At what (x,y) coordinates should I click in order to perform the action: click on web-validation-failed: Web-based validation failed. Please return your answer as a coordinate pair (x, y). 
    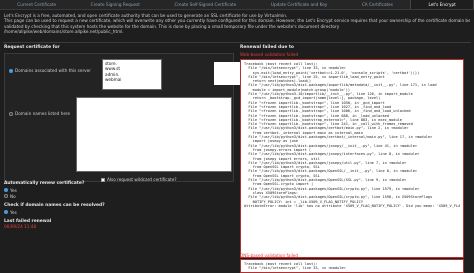
    Looking at the image, I should click on (269, 54).